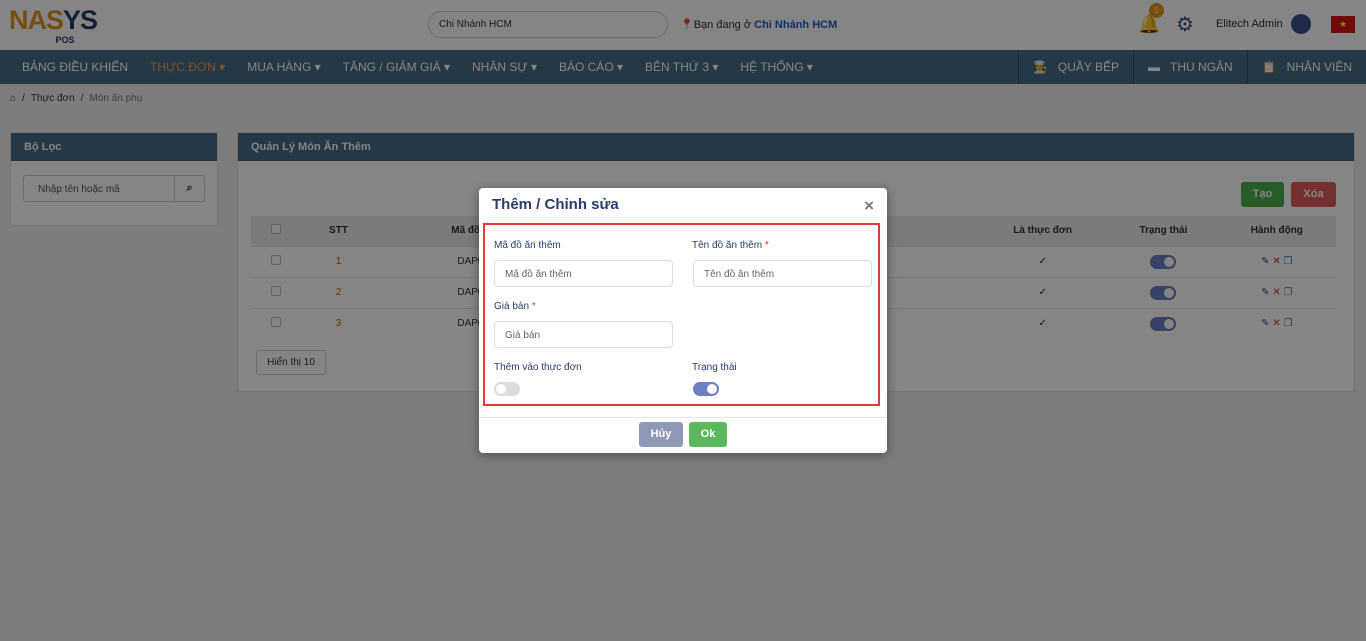 This screenshot has width=1366, height=641. What do you see at coordinates (583, 334) in the screenshot?
I see `price-input: Giá bán` at bounding box center [583, 334].